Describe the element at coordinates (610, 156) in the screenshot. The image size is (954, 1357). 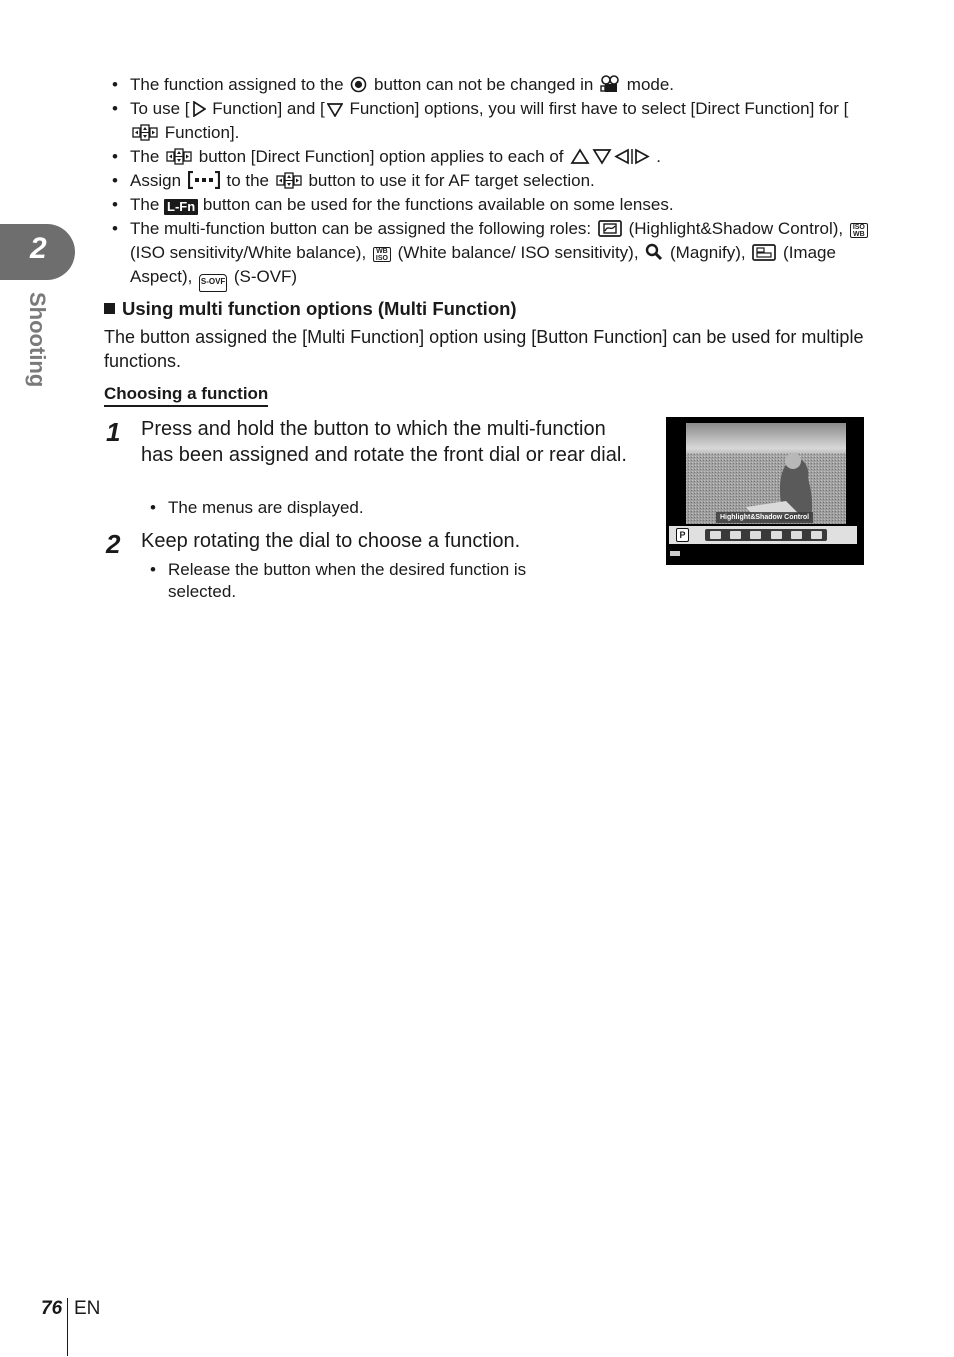
I see `arrow-keys-icon` at that location.